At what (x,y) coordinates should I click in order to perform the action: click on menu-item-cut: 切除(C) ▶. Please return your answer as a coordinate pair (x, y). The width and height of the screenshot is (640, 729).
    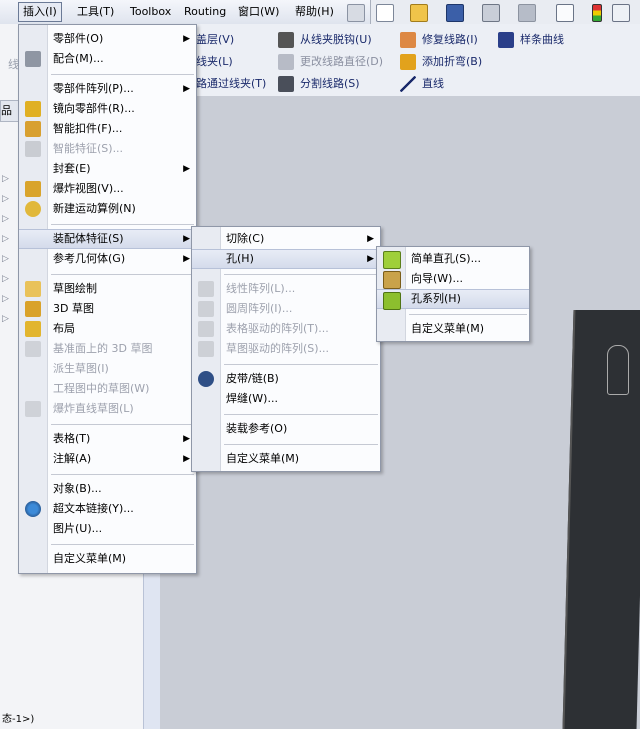
    Looking at the image, I should click on (286, 239).